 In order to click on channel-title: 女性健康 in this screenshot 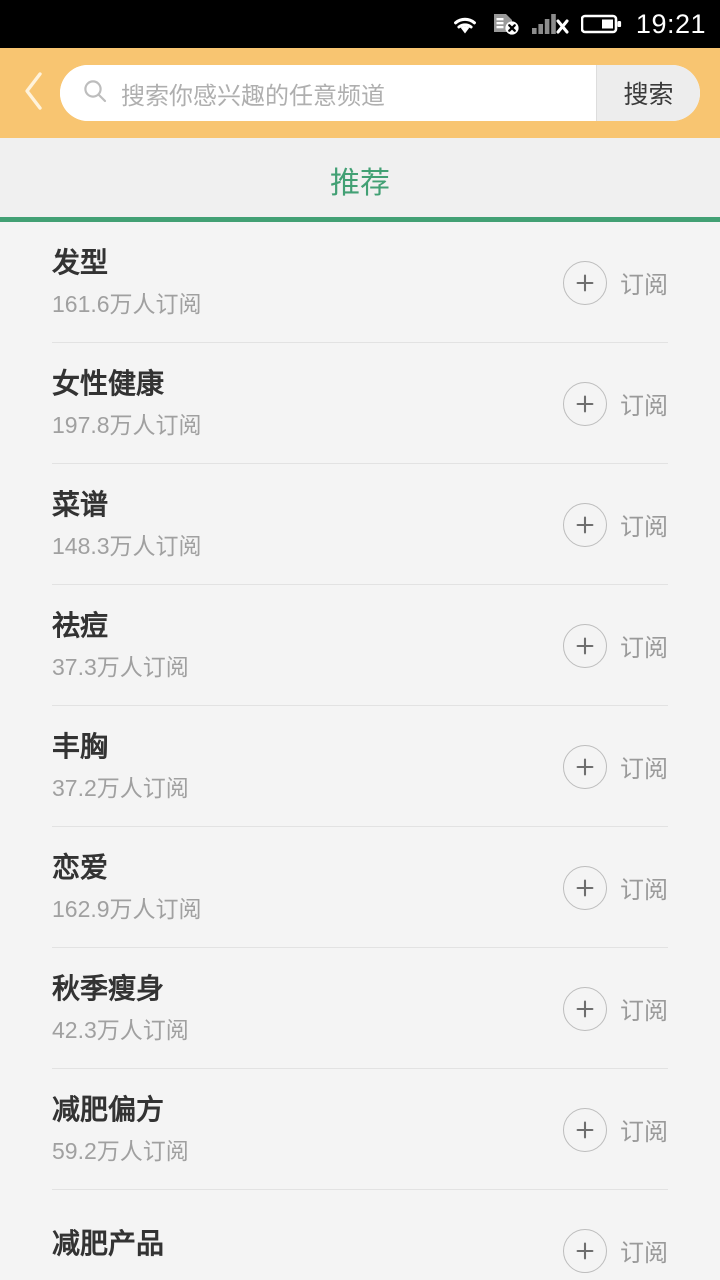, I will do `click(108, 384)`.